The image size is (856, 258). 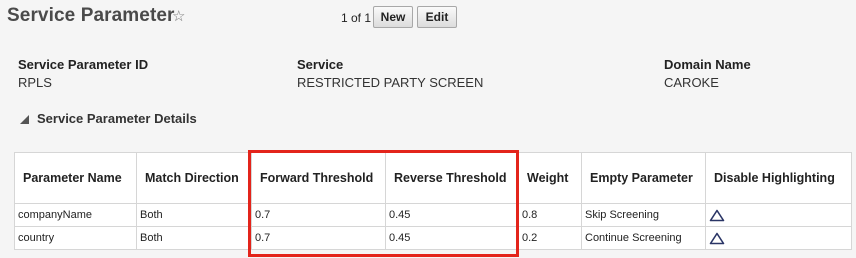 I want to click on column-header-parameter-name: Parameter Name, so click(x=75, y=178).